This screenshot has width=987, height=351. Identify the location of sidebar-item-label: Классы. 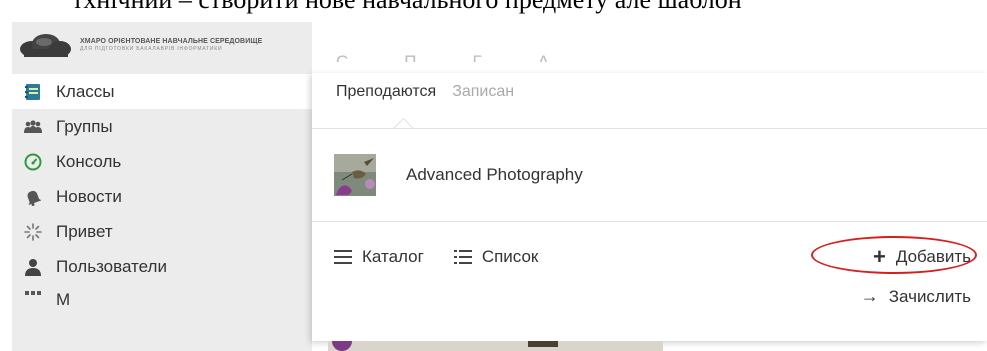
(85, 91).